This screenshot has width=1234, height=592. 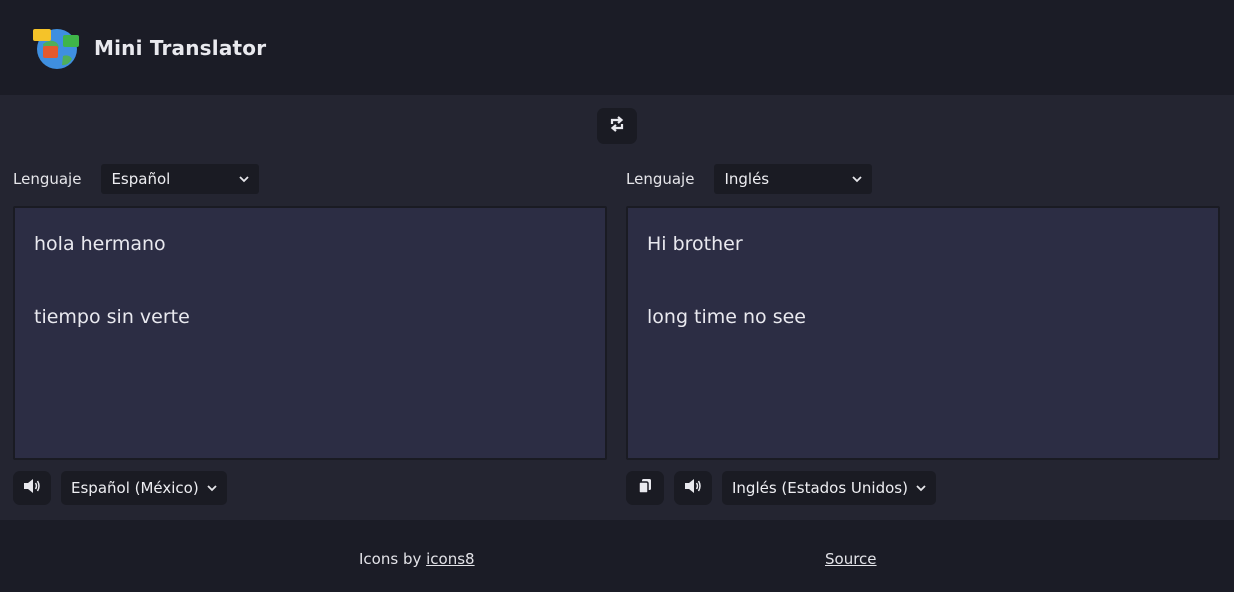 I want to click on source-text-line: hola hermano, so click(x=100, y=244).